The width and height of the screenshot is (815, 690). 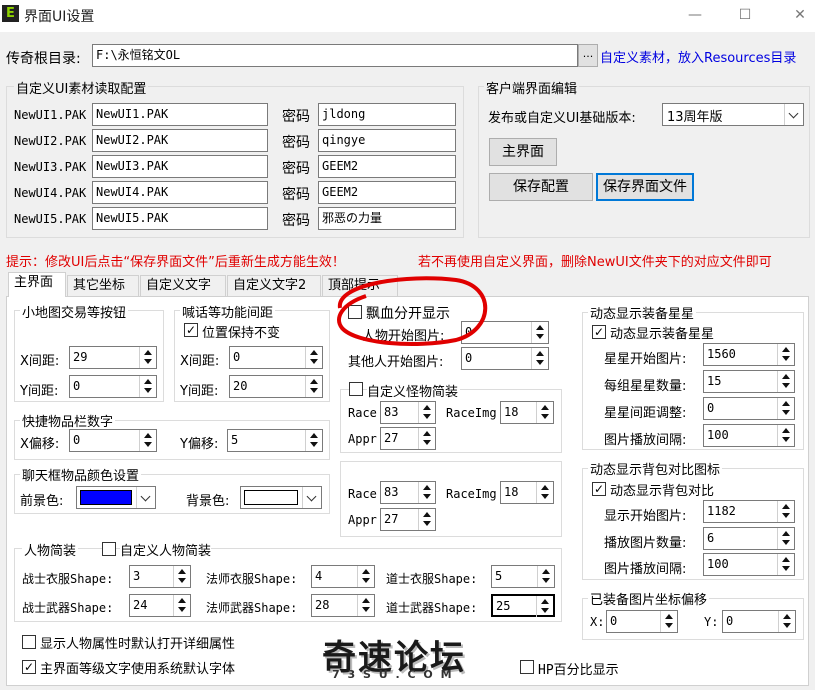 What do you see at coordinates (387, 218) in the screenshot?
I see `pak-password-input: 邪恶の力量` at bounding box center [387, 218].